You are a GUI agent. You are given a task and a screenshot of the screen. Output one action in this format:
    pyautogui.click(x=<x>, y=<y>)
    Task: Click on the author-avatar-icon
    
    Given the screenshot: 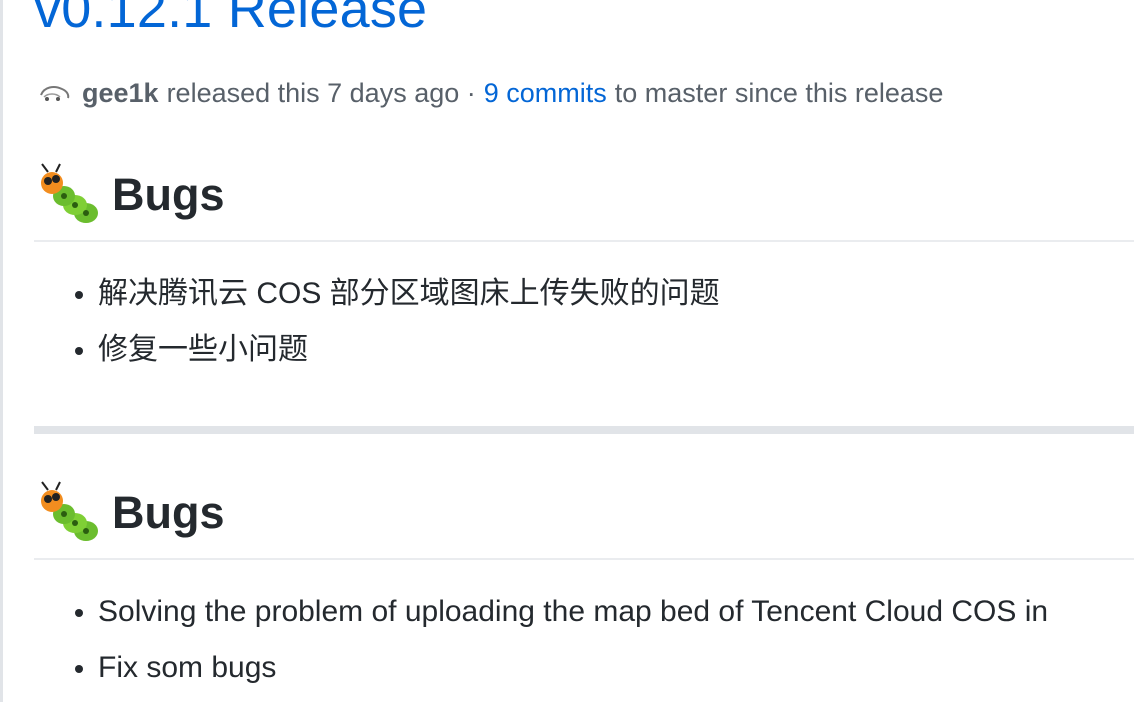 What is the action you would take?
    pyautogui.click(x=55, y=94)
    